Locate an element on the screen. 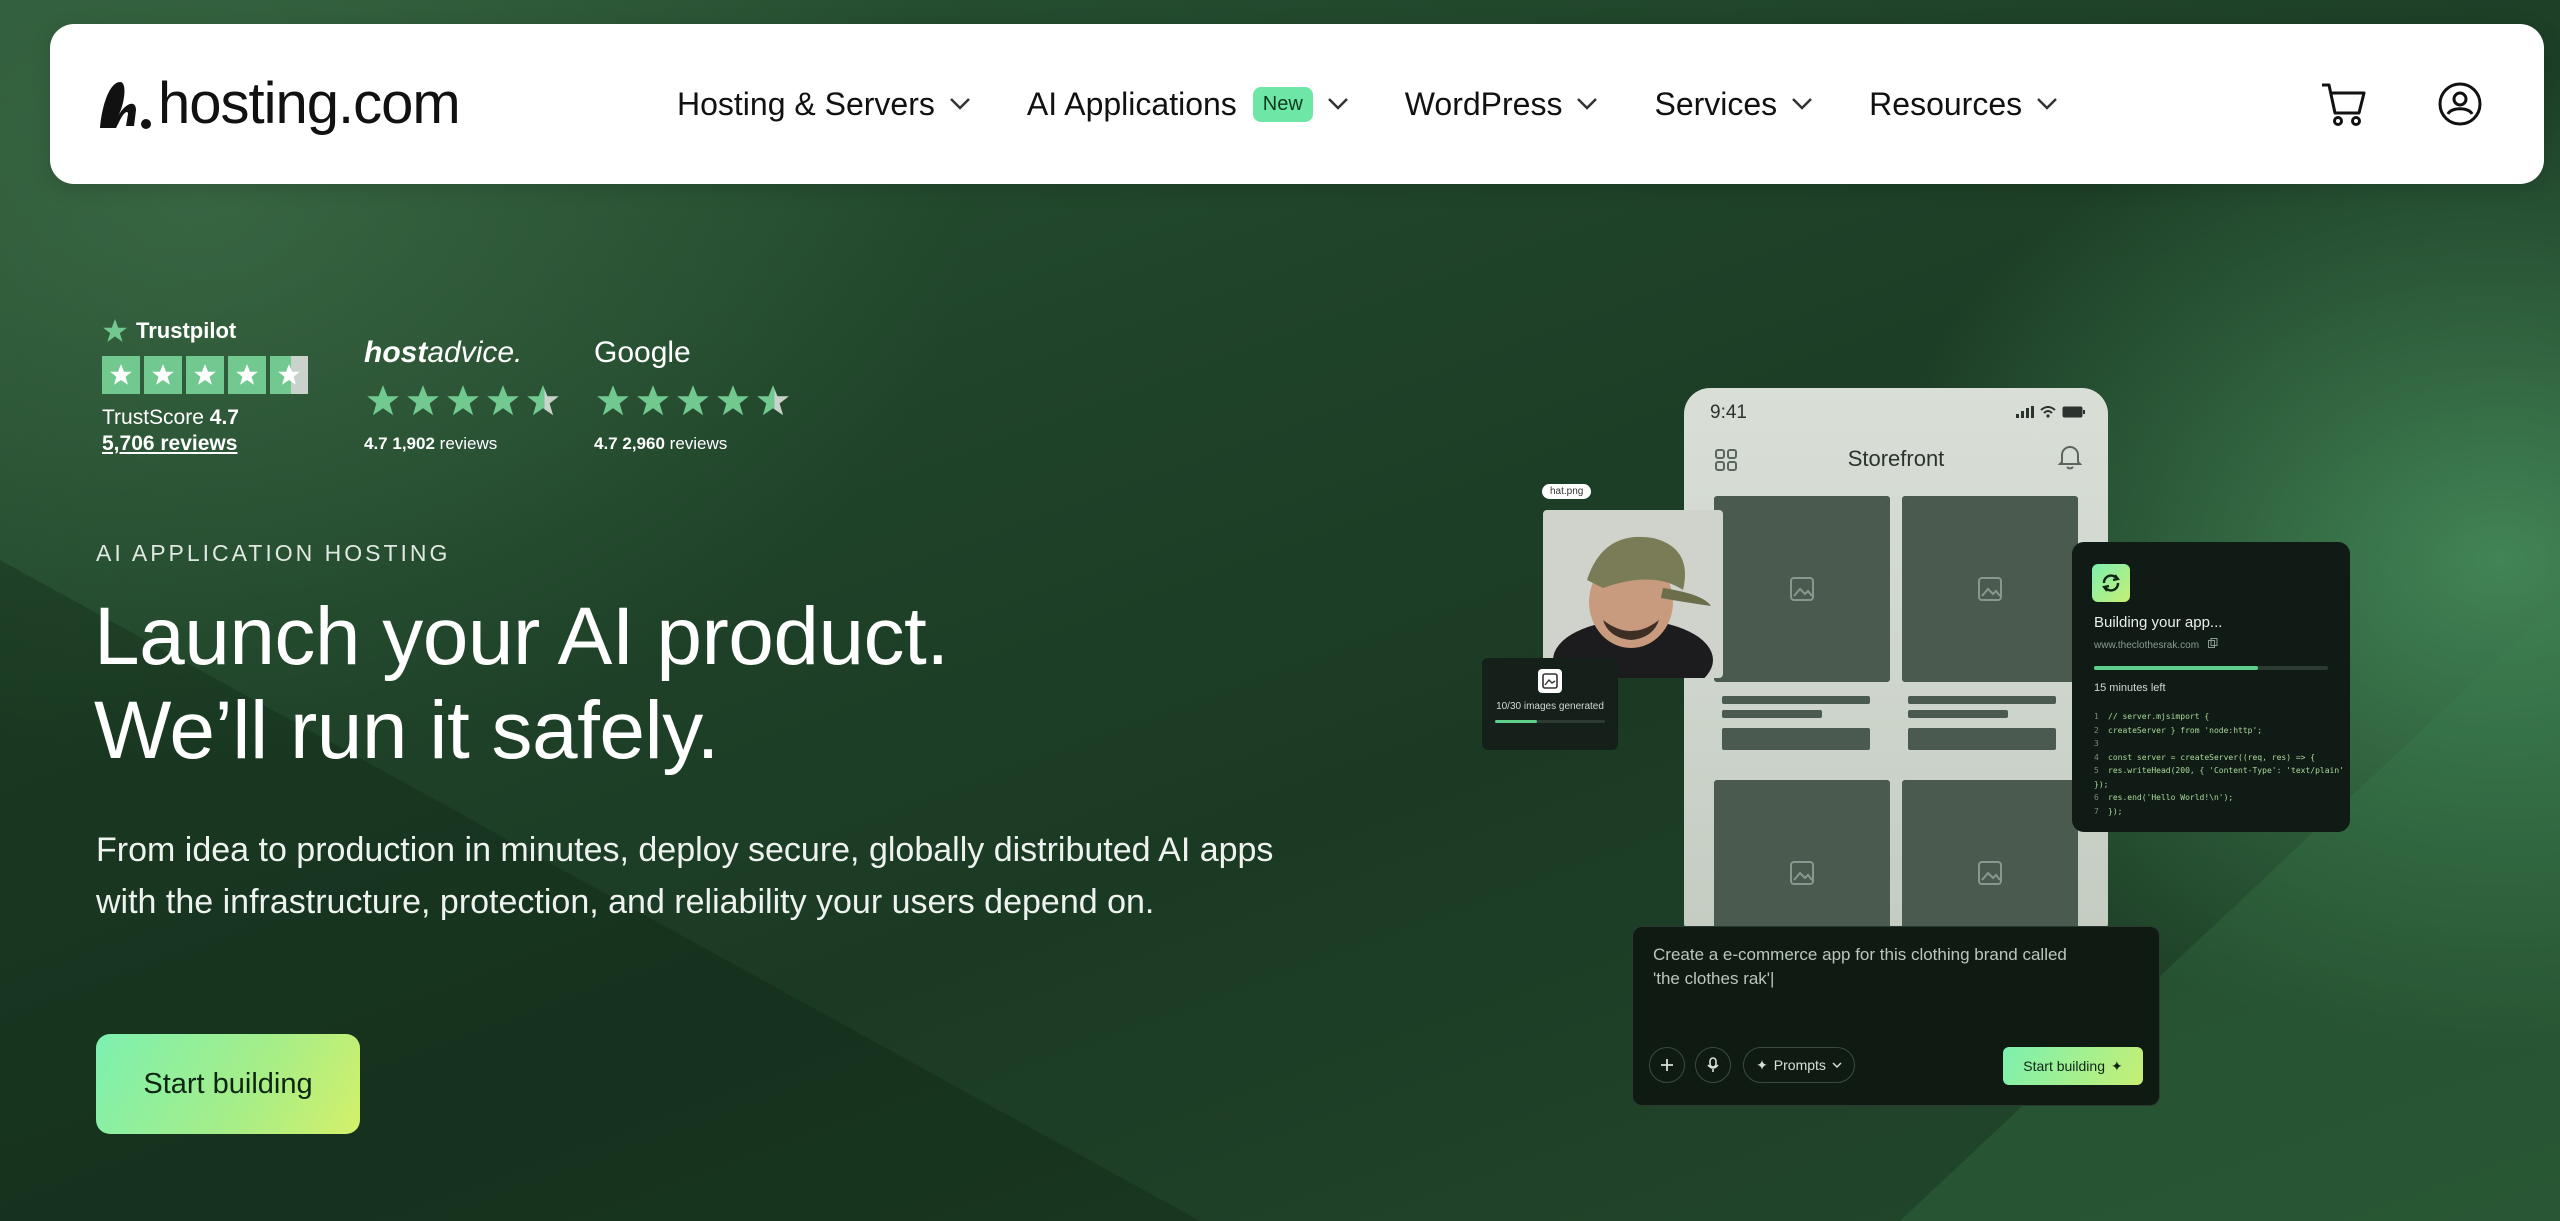 Image resolution: width=2560 pixels, height=1221 pixels. trustpilot-brand: Trustpilot is located at coordinates (205, 331).